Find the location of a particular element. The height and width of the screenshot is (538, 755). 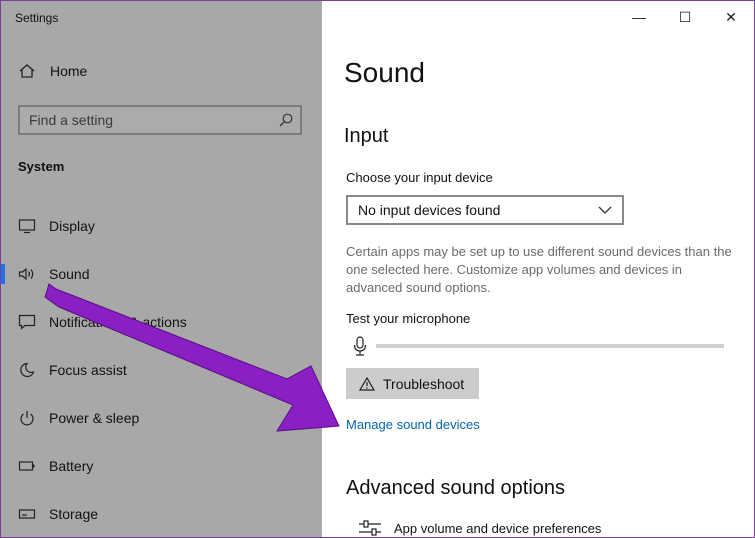

advanced-sound-options-heading: Advanced sound options is located at coordinates (456, 488).